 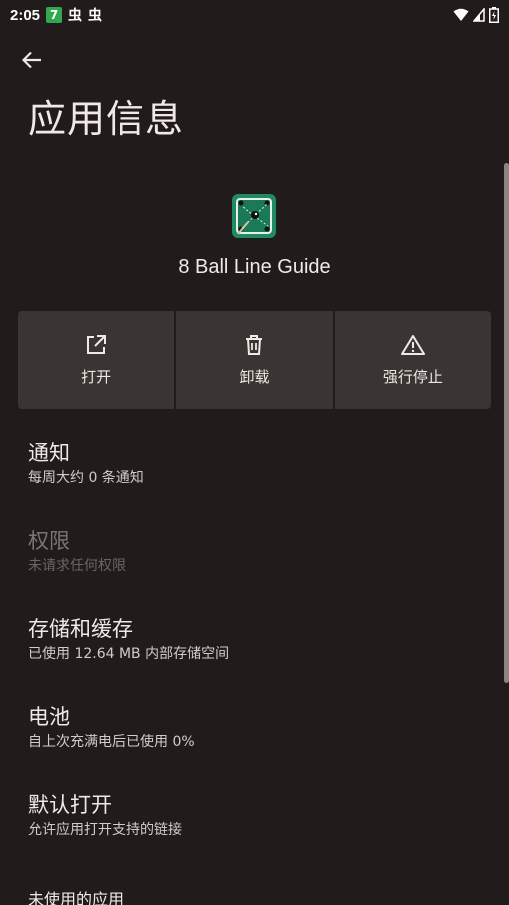 I want to click on uninstall-label: 卸载, so click(x=254, y=376).